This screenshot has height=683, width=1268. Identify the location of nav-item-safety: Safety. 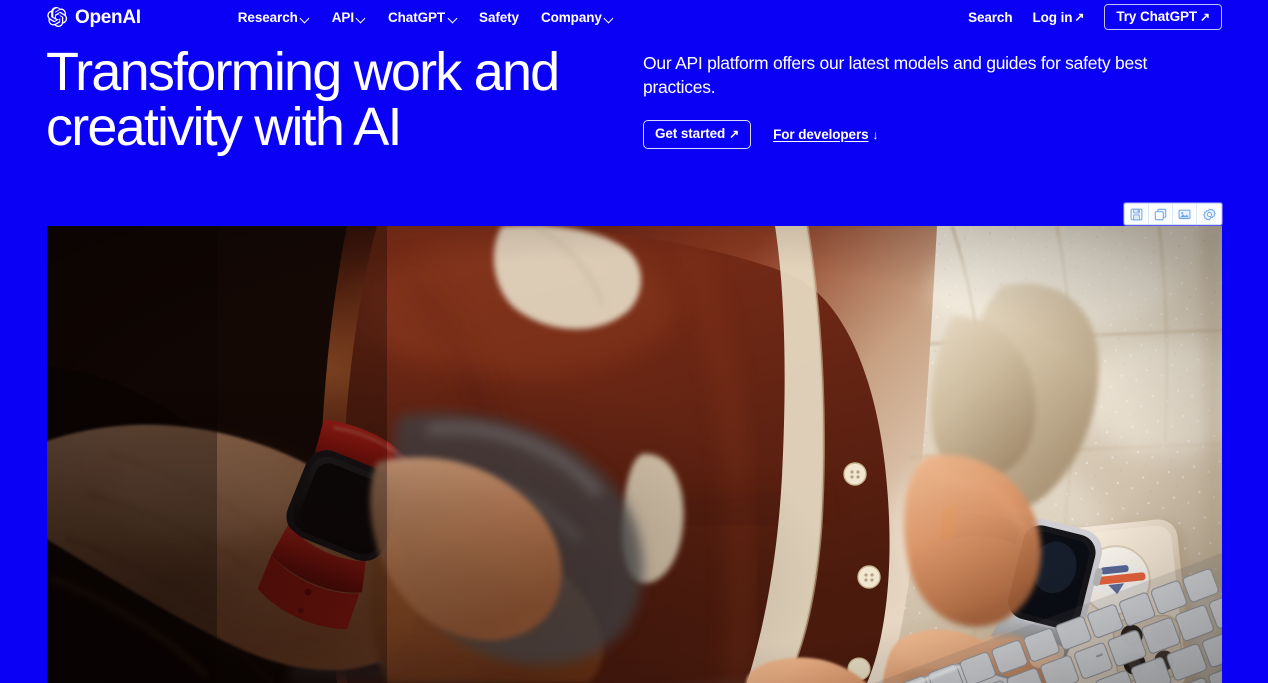
(499, 17).